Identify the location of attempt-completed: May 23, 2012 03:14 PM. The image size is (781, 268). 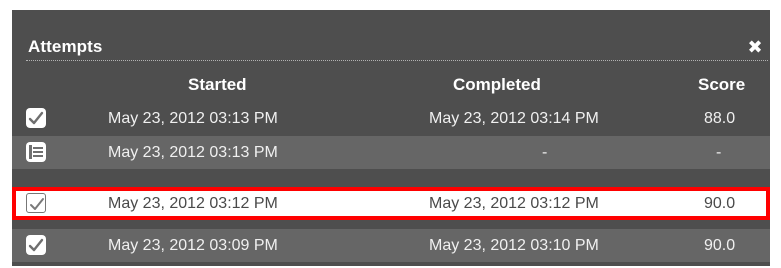
(514, 118).